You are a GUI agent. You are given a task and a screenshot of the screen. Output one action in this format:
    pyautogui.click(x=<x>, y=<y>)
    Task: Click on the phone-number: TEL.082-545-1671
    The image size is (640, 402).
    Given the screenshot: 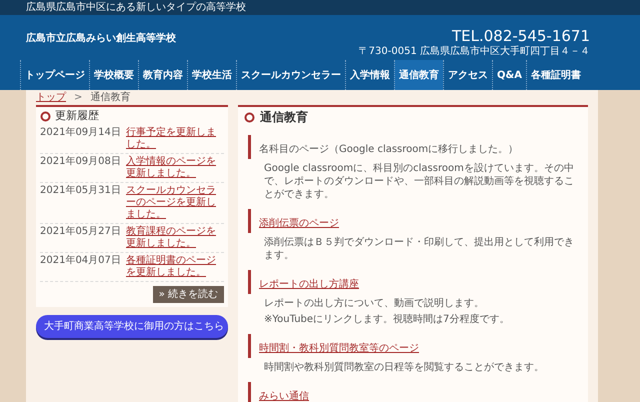 What is the action you would take?
    pyautogui.click(x=521, y=36)
    